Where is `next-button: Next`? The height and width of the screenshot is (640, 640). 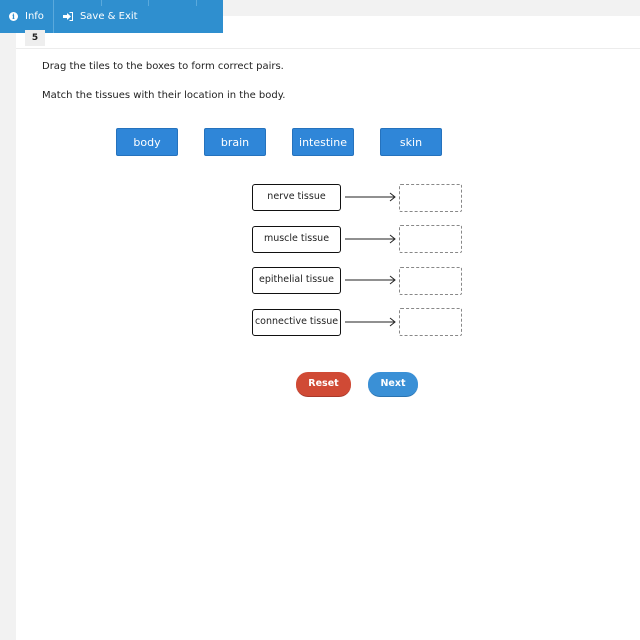
next-button: Next is located at coordinates (393, 384).